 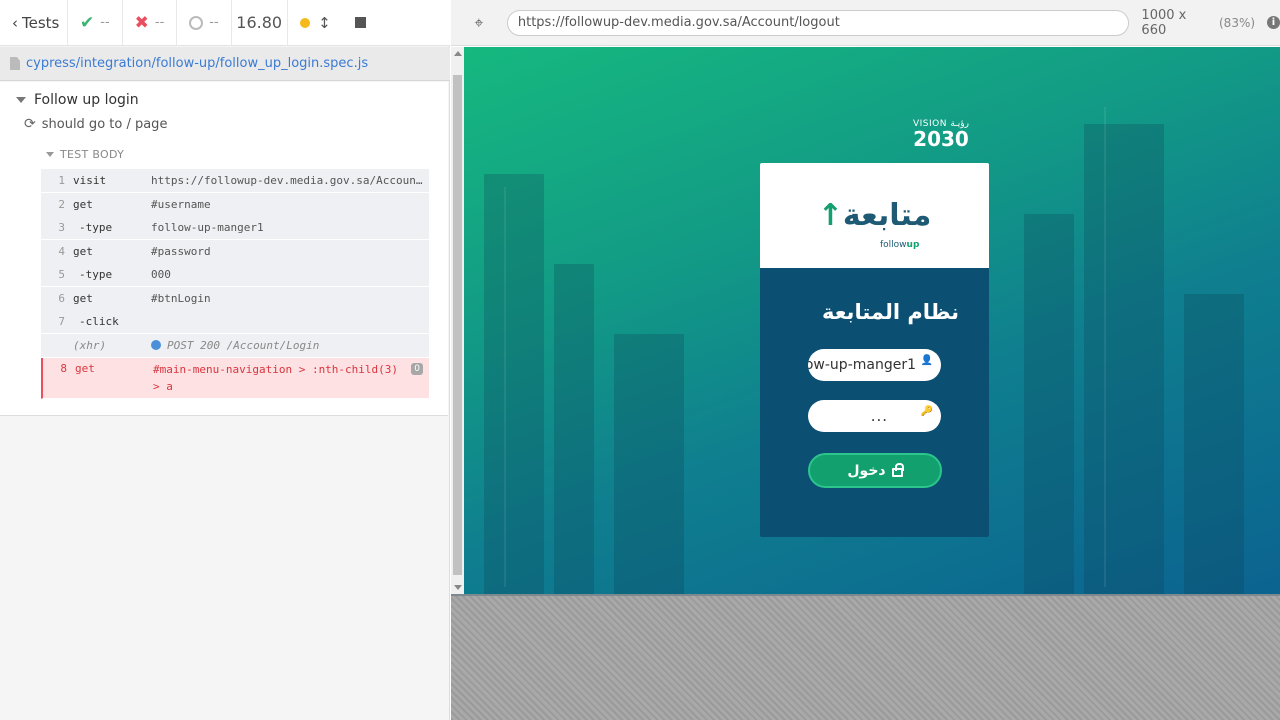 What do you see at coordinates (324, 23) in the screenshot?
I see `auto-scroll-toggle-icon: ↕` at bounding box center [324, 23].